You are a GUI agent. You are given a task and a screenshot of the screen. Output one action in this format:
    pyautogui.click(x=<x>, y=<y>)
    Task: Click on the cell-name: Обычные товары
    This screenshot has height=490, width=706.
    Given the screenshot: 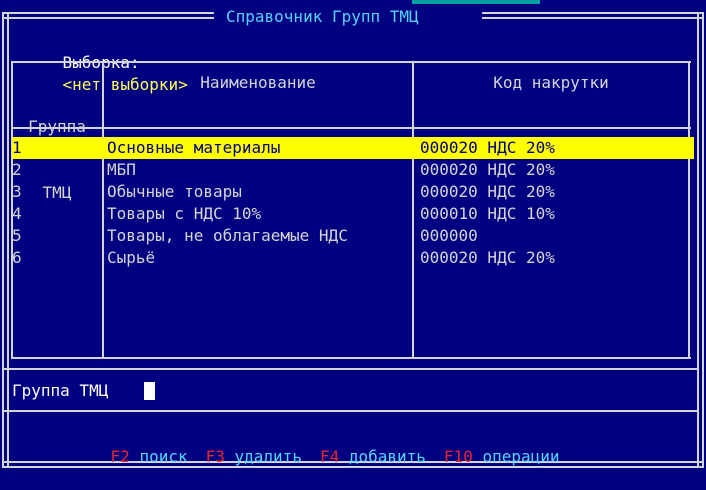 What is the action you would take?
    pyautogui.click(x=174, y=191)
    